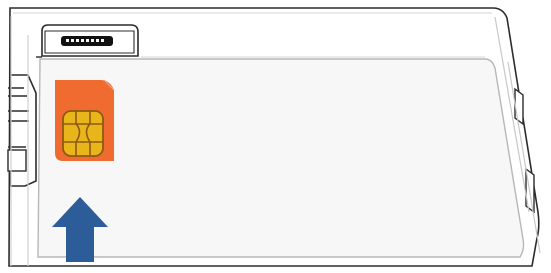  What do you see at coordinates (87, 41) in the screenshot?
I see `sim-card-slot-connector` at bounding box center [87, 41].